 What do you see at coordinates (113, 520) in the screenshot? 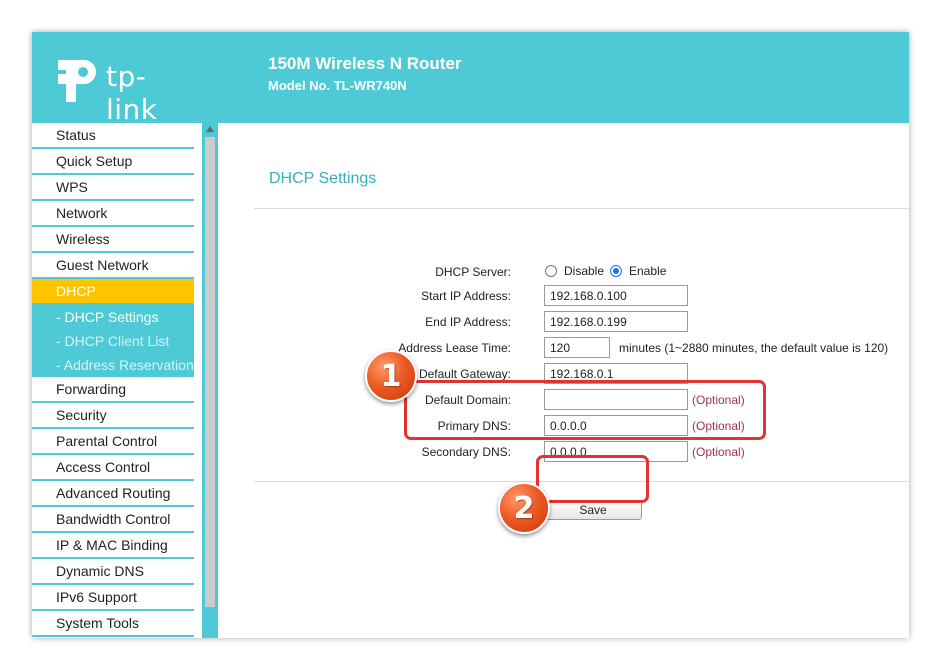
I see `sidebar-item-bandwidth-control: Bandwidth Control` at bounding box center [113, 520].